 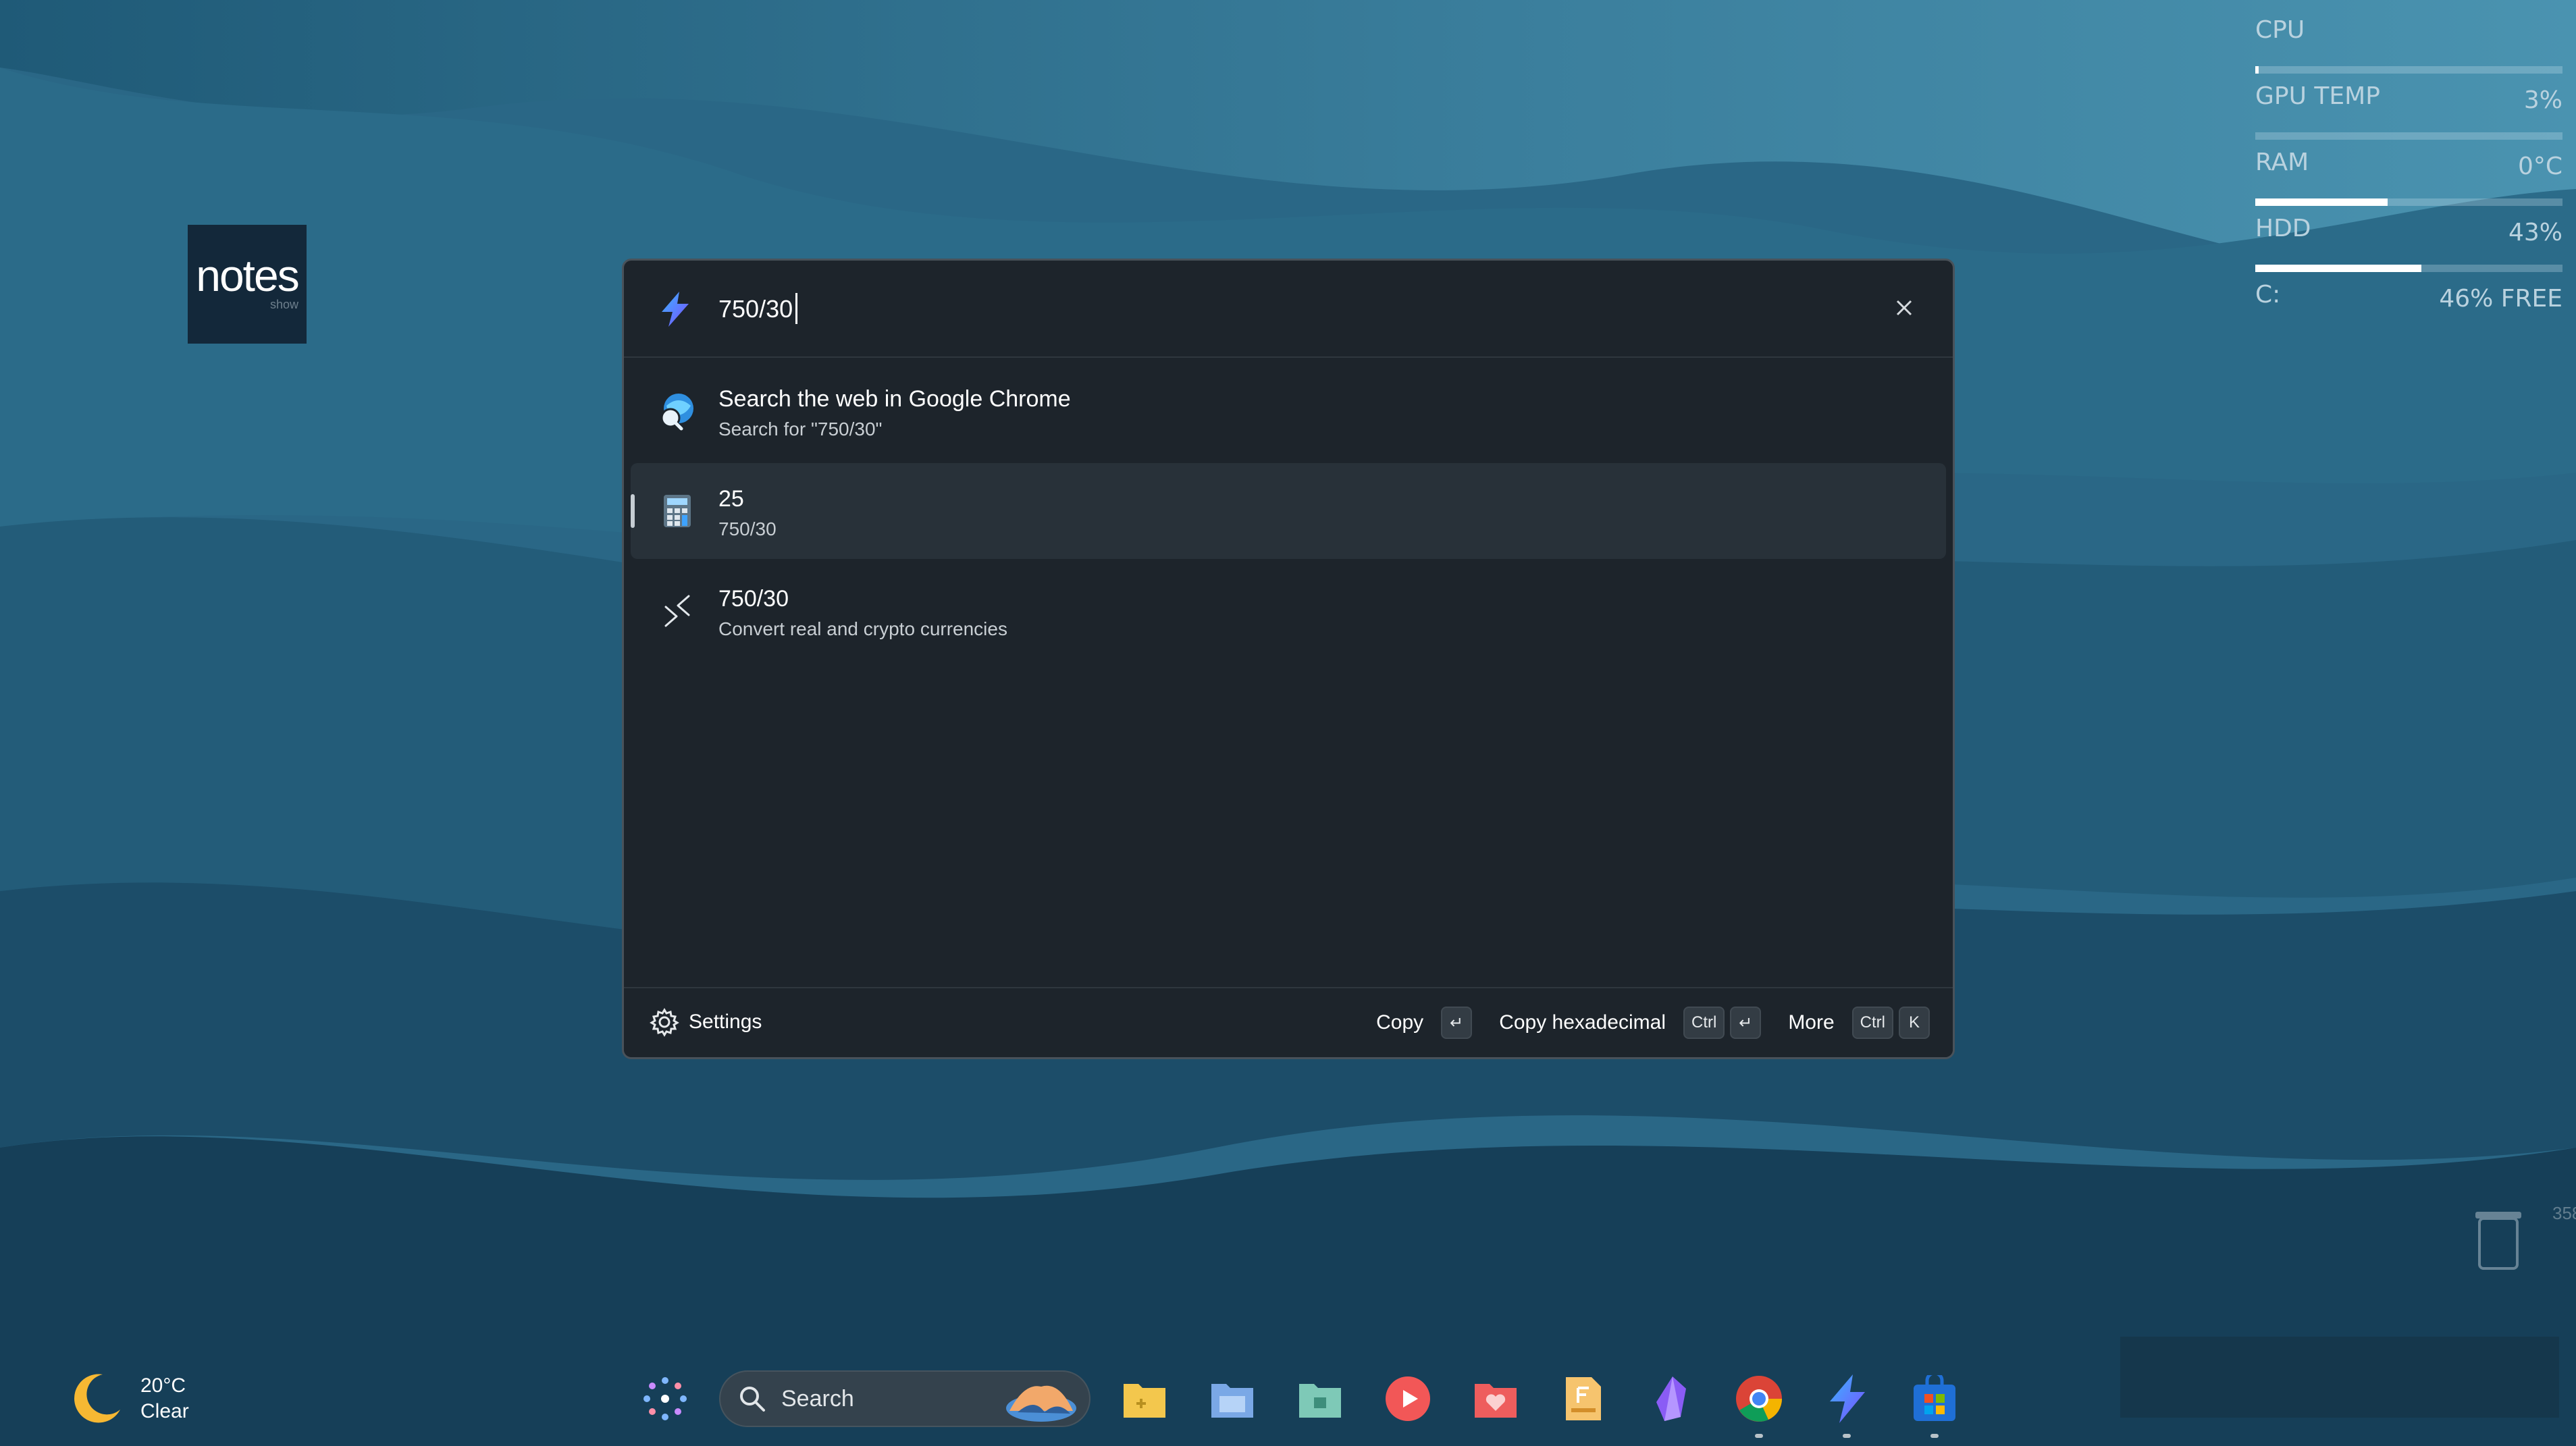 I want to click on settings-button: Settings, so click(x=706, y=1023).